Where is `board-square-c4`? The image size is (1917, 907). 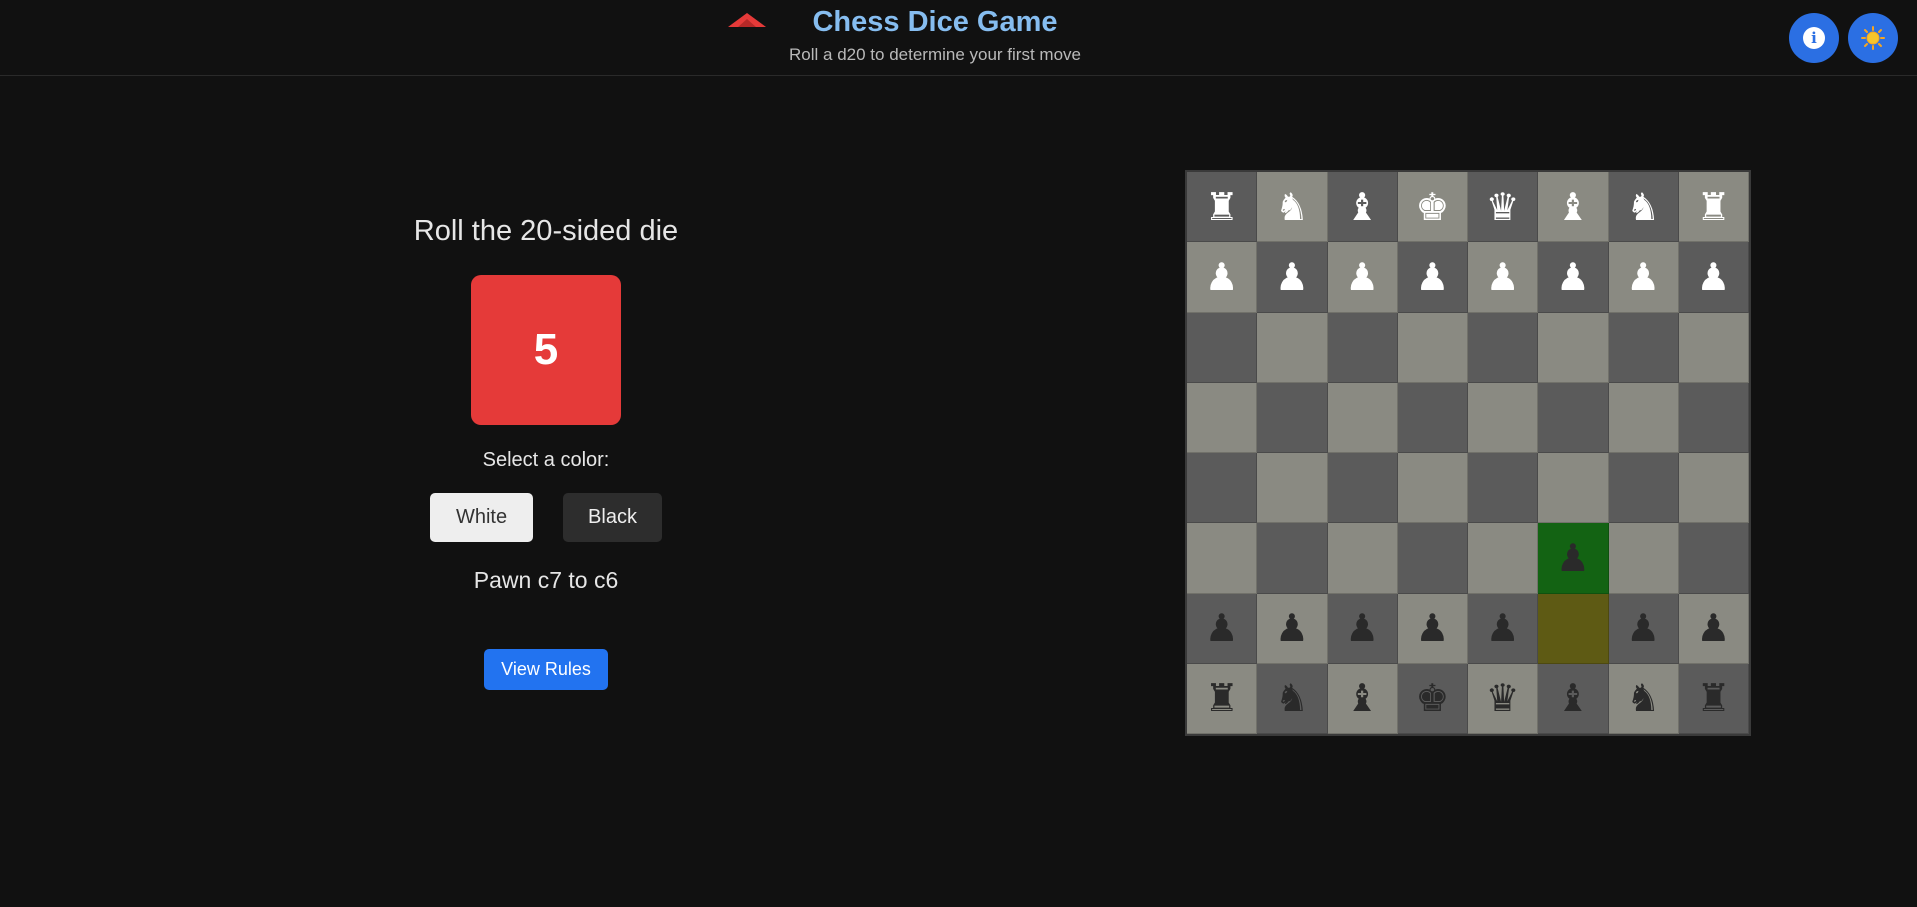 board-square-c4 is located at coordinates (1362, 417).